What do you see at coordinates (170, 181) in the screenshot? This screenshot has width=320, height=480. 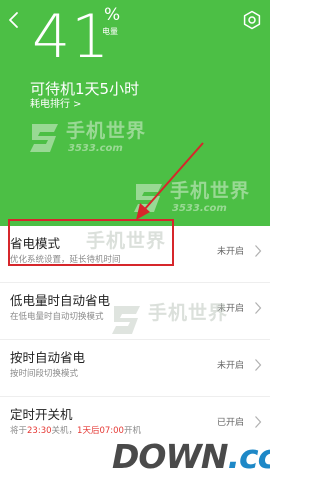 I see `annotation-arrow` at bounding box center [170, 181].